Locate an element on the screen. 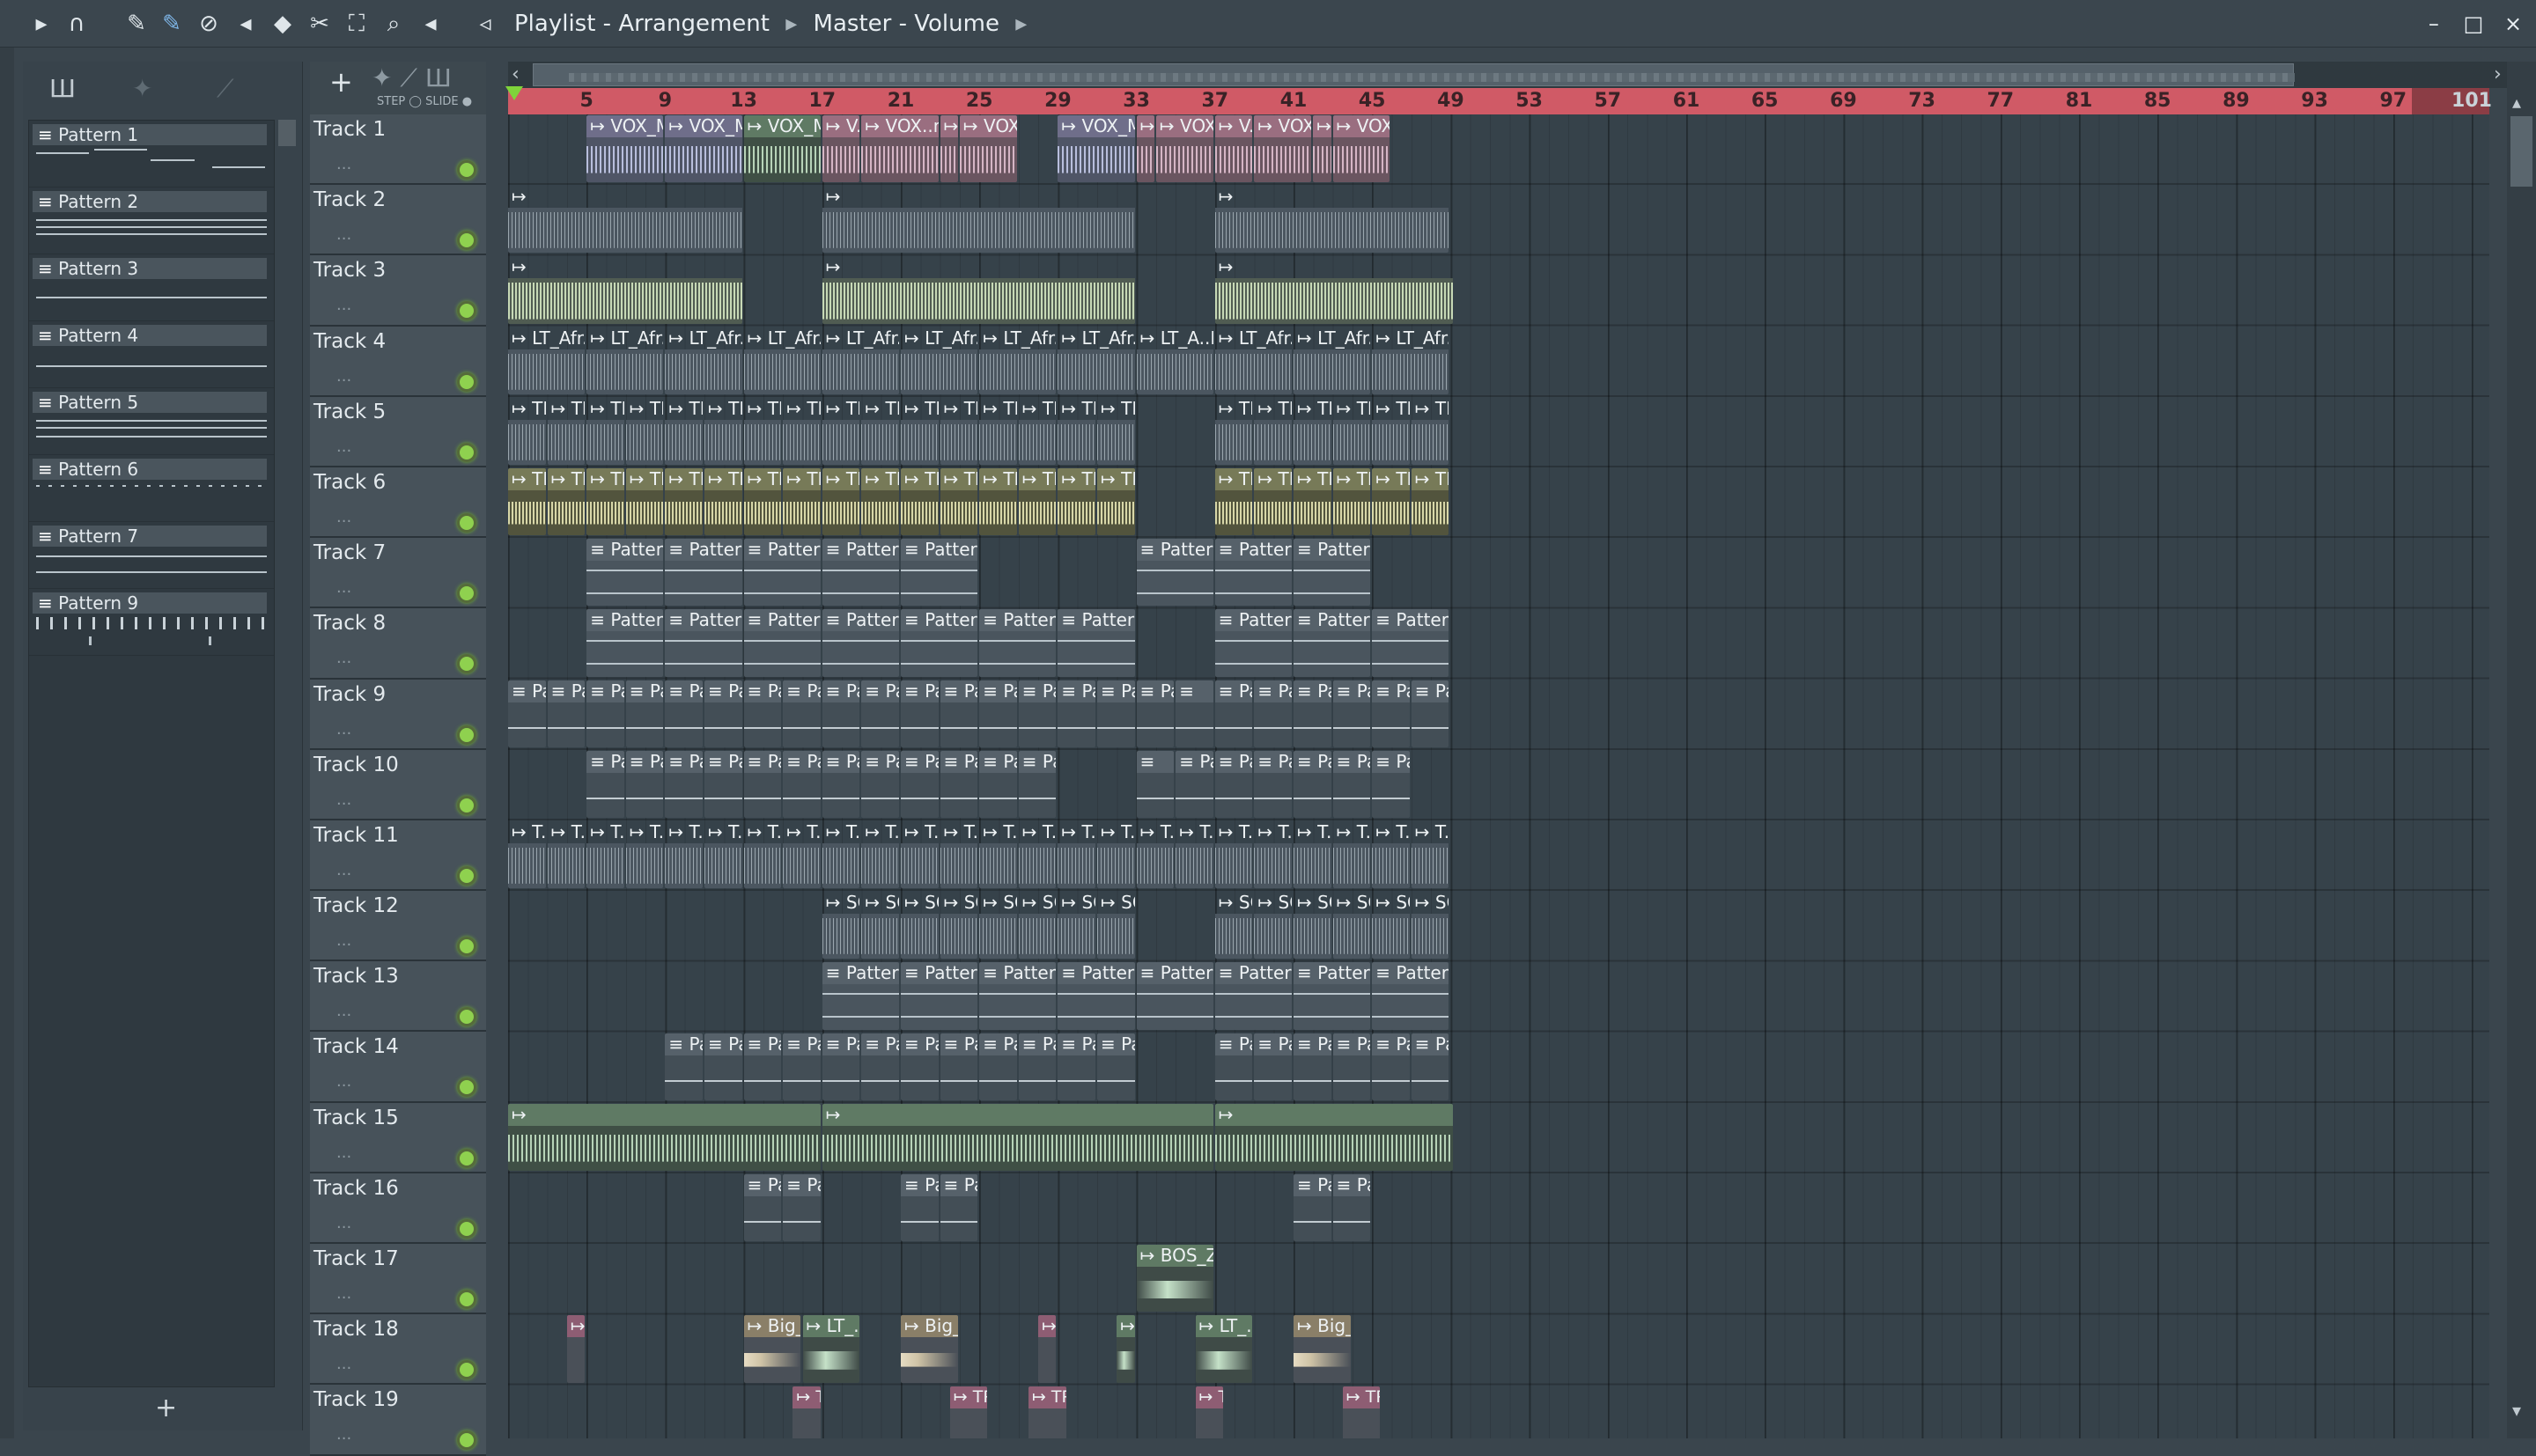 This screenshot has width=2536, height=1456. slip-icon: ◆ is located at coordinates (283, 24).